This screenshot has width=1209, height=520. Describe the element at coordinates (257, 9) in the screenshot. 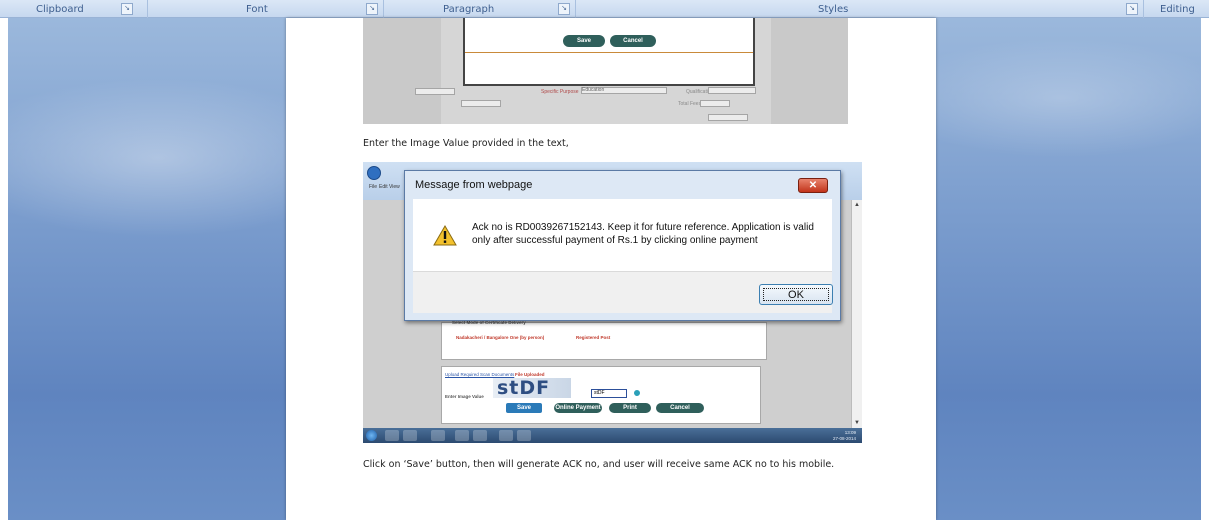

I see `ribbon-group-label: Font` at that location.